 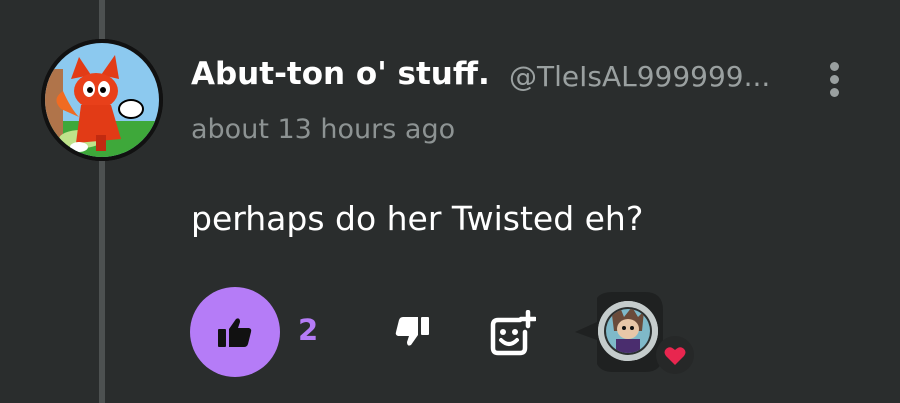 I want to click on author-name: Abut-ton o' stuff., so click(x=340, y=74).